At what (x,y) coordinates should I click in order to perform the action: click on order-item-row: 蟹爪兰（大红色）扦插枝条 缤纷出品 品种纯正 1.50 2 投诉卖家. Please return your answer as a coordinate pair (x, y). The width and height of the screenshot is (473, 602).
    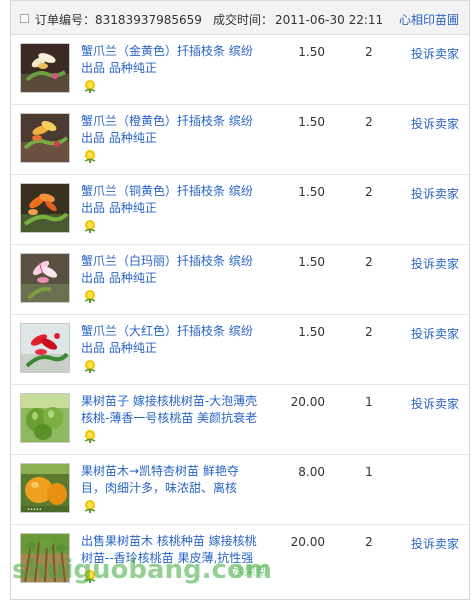
    Looking at the image, I should click on (240, 350).